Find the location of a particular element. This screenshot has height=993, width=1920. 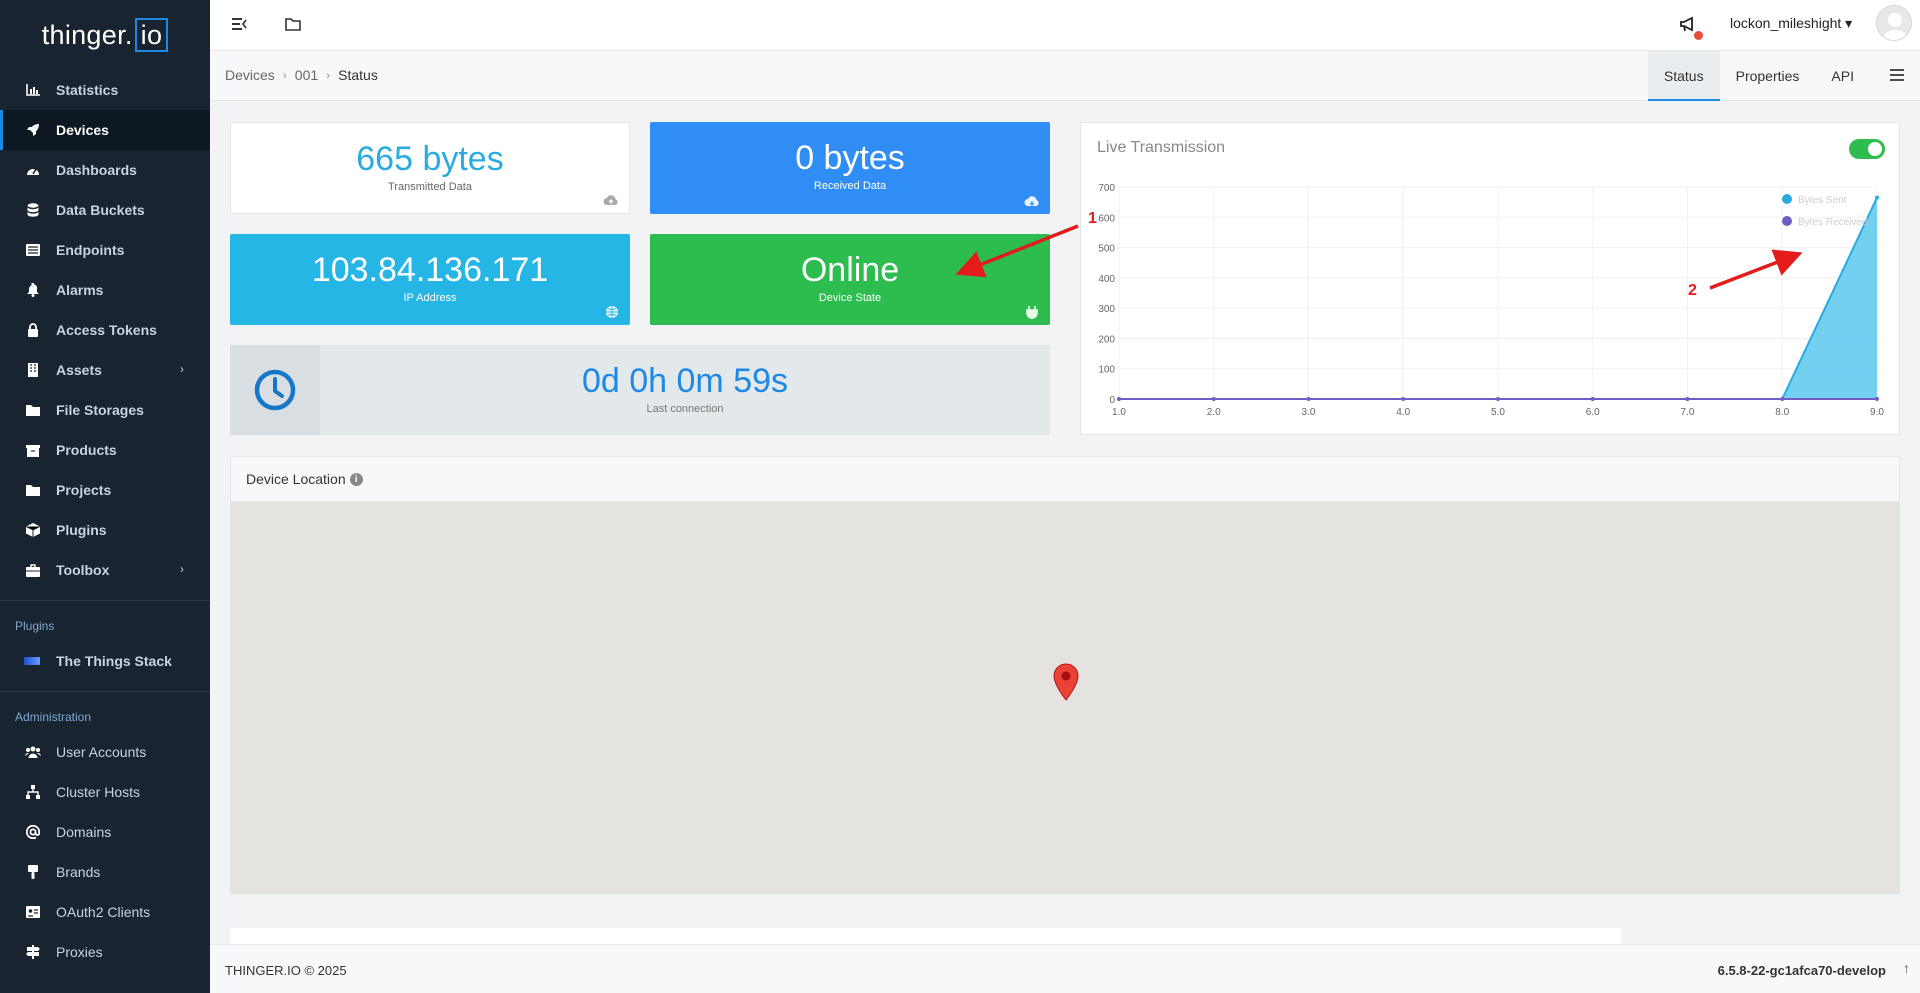

state-label: Device State is located at coordinates (850, 298).